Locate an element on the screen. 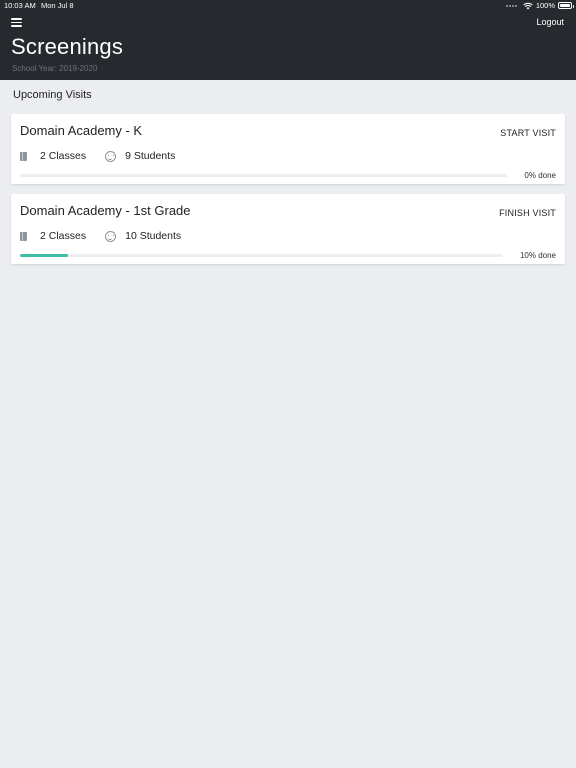 Image resolution: width=576 pixels, height=768 pixels. progress-label: 10% done is located at coordinates (537, 255).